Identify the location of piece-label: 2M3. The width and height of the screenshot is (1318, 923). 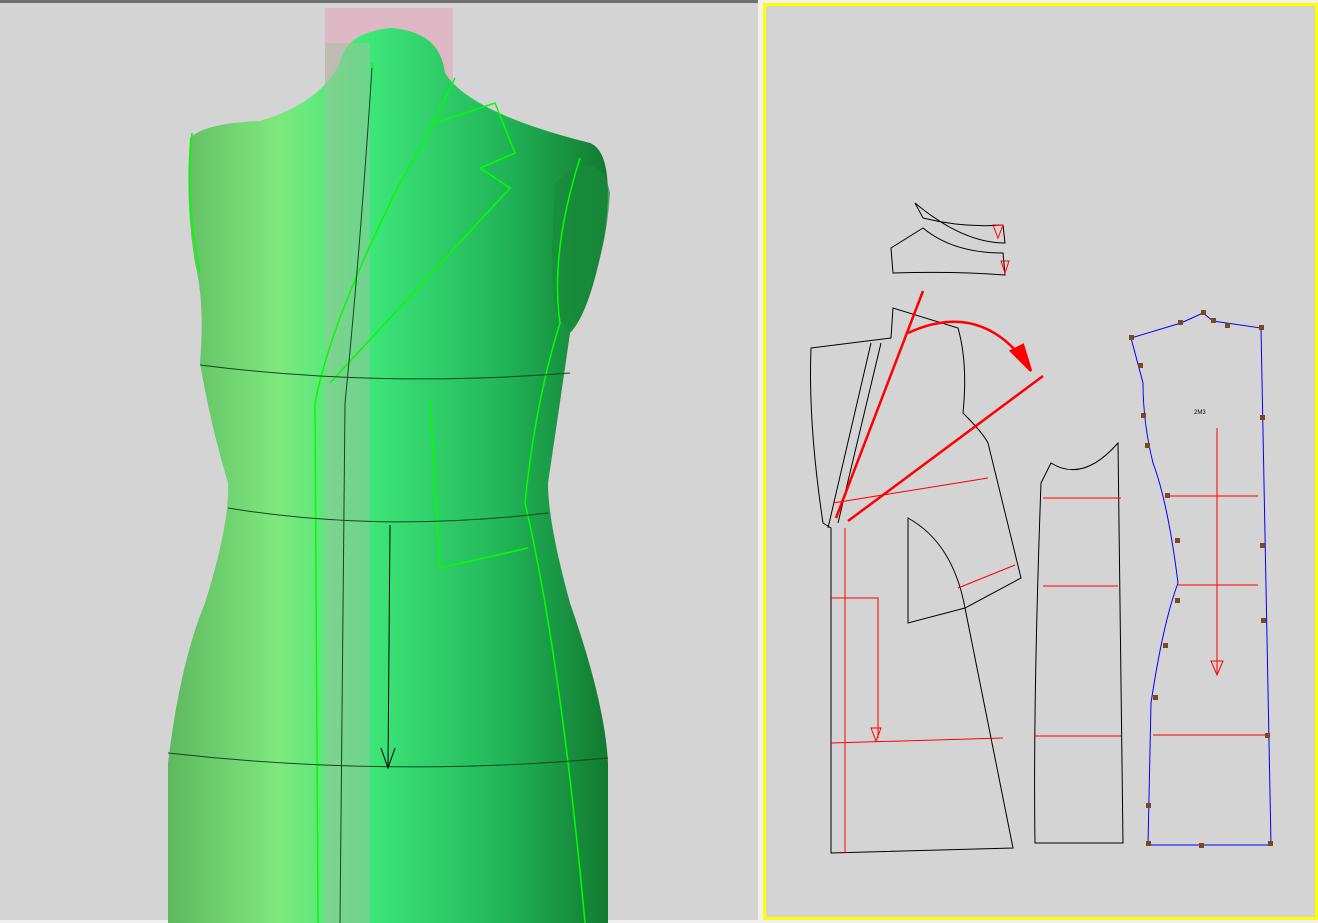
(1200, 413).